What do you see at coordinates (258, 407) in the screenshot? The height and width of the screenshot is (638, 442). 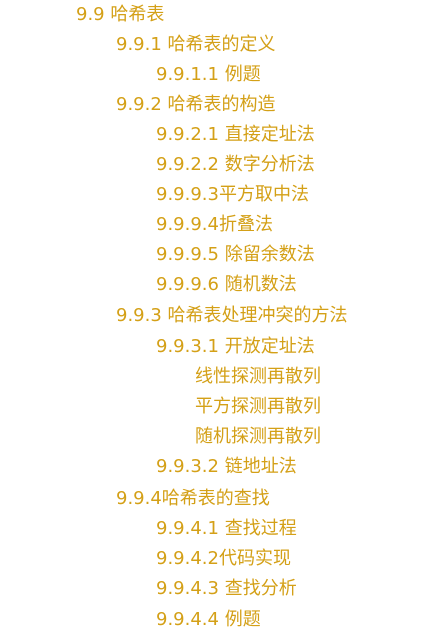 I see `toc-link-quadratic-probing: 平方探测再散列` at bounding box center [258, 407].